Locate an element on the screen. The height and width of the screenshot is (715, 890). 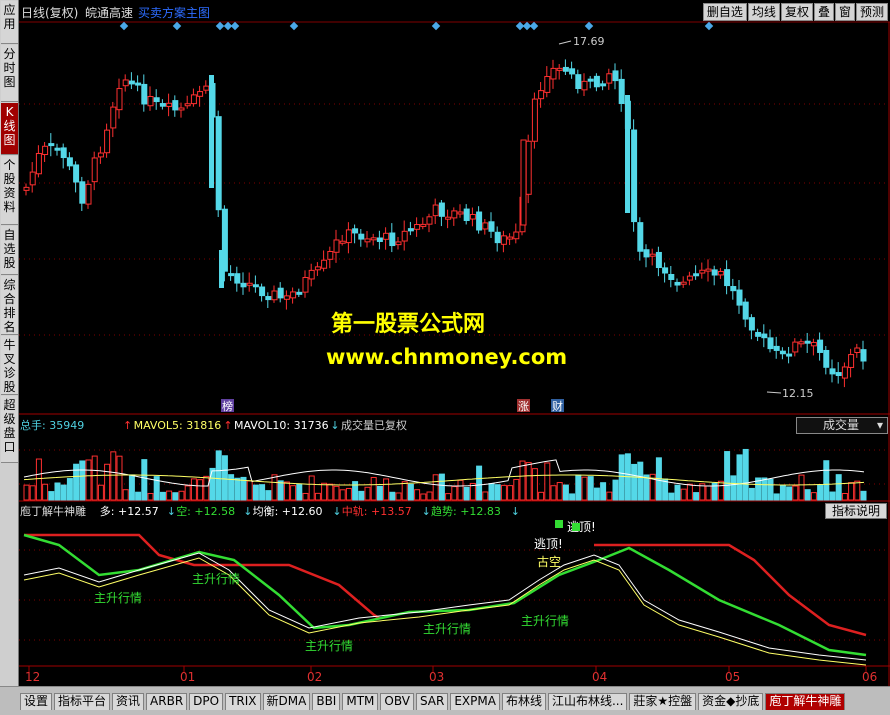
x-axis-label-2: 02 is located at coordinates (314, 677).